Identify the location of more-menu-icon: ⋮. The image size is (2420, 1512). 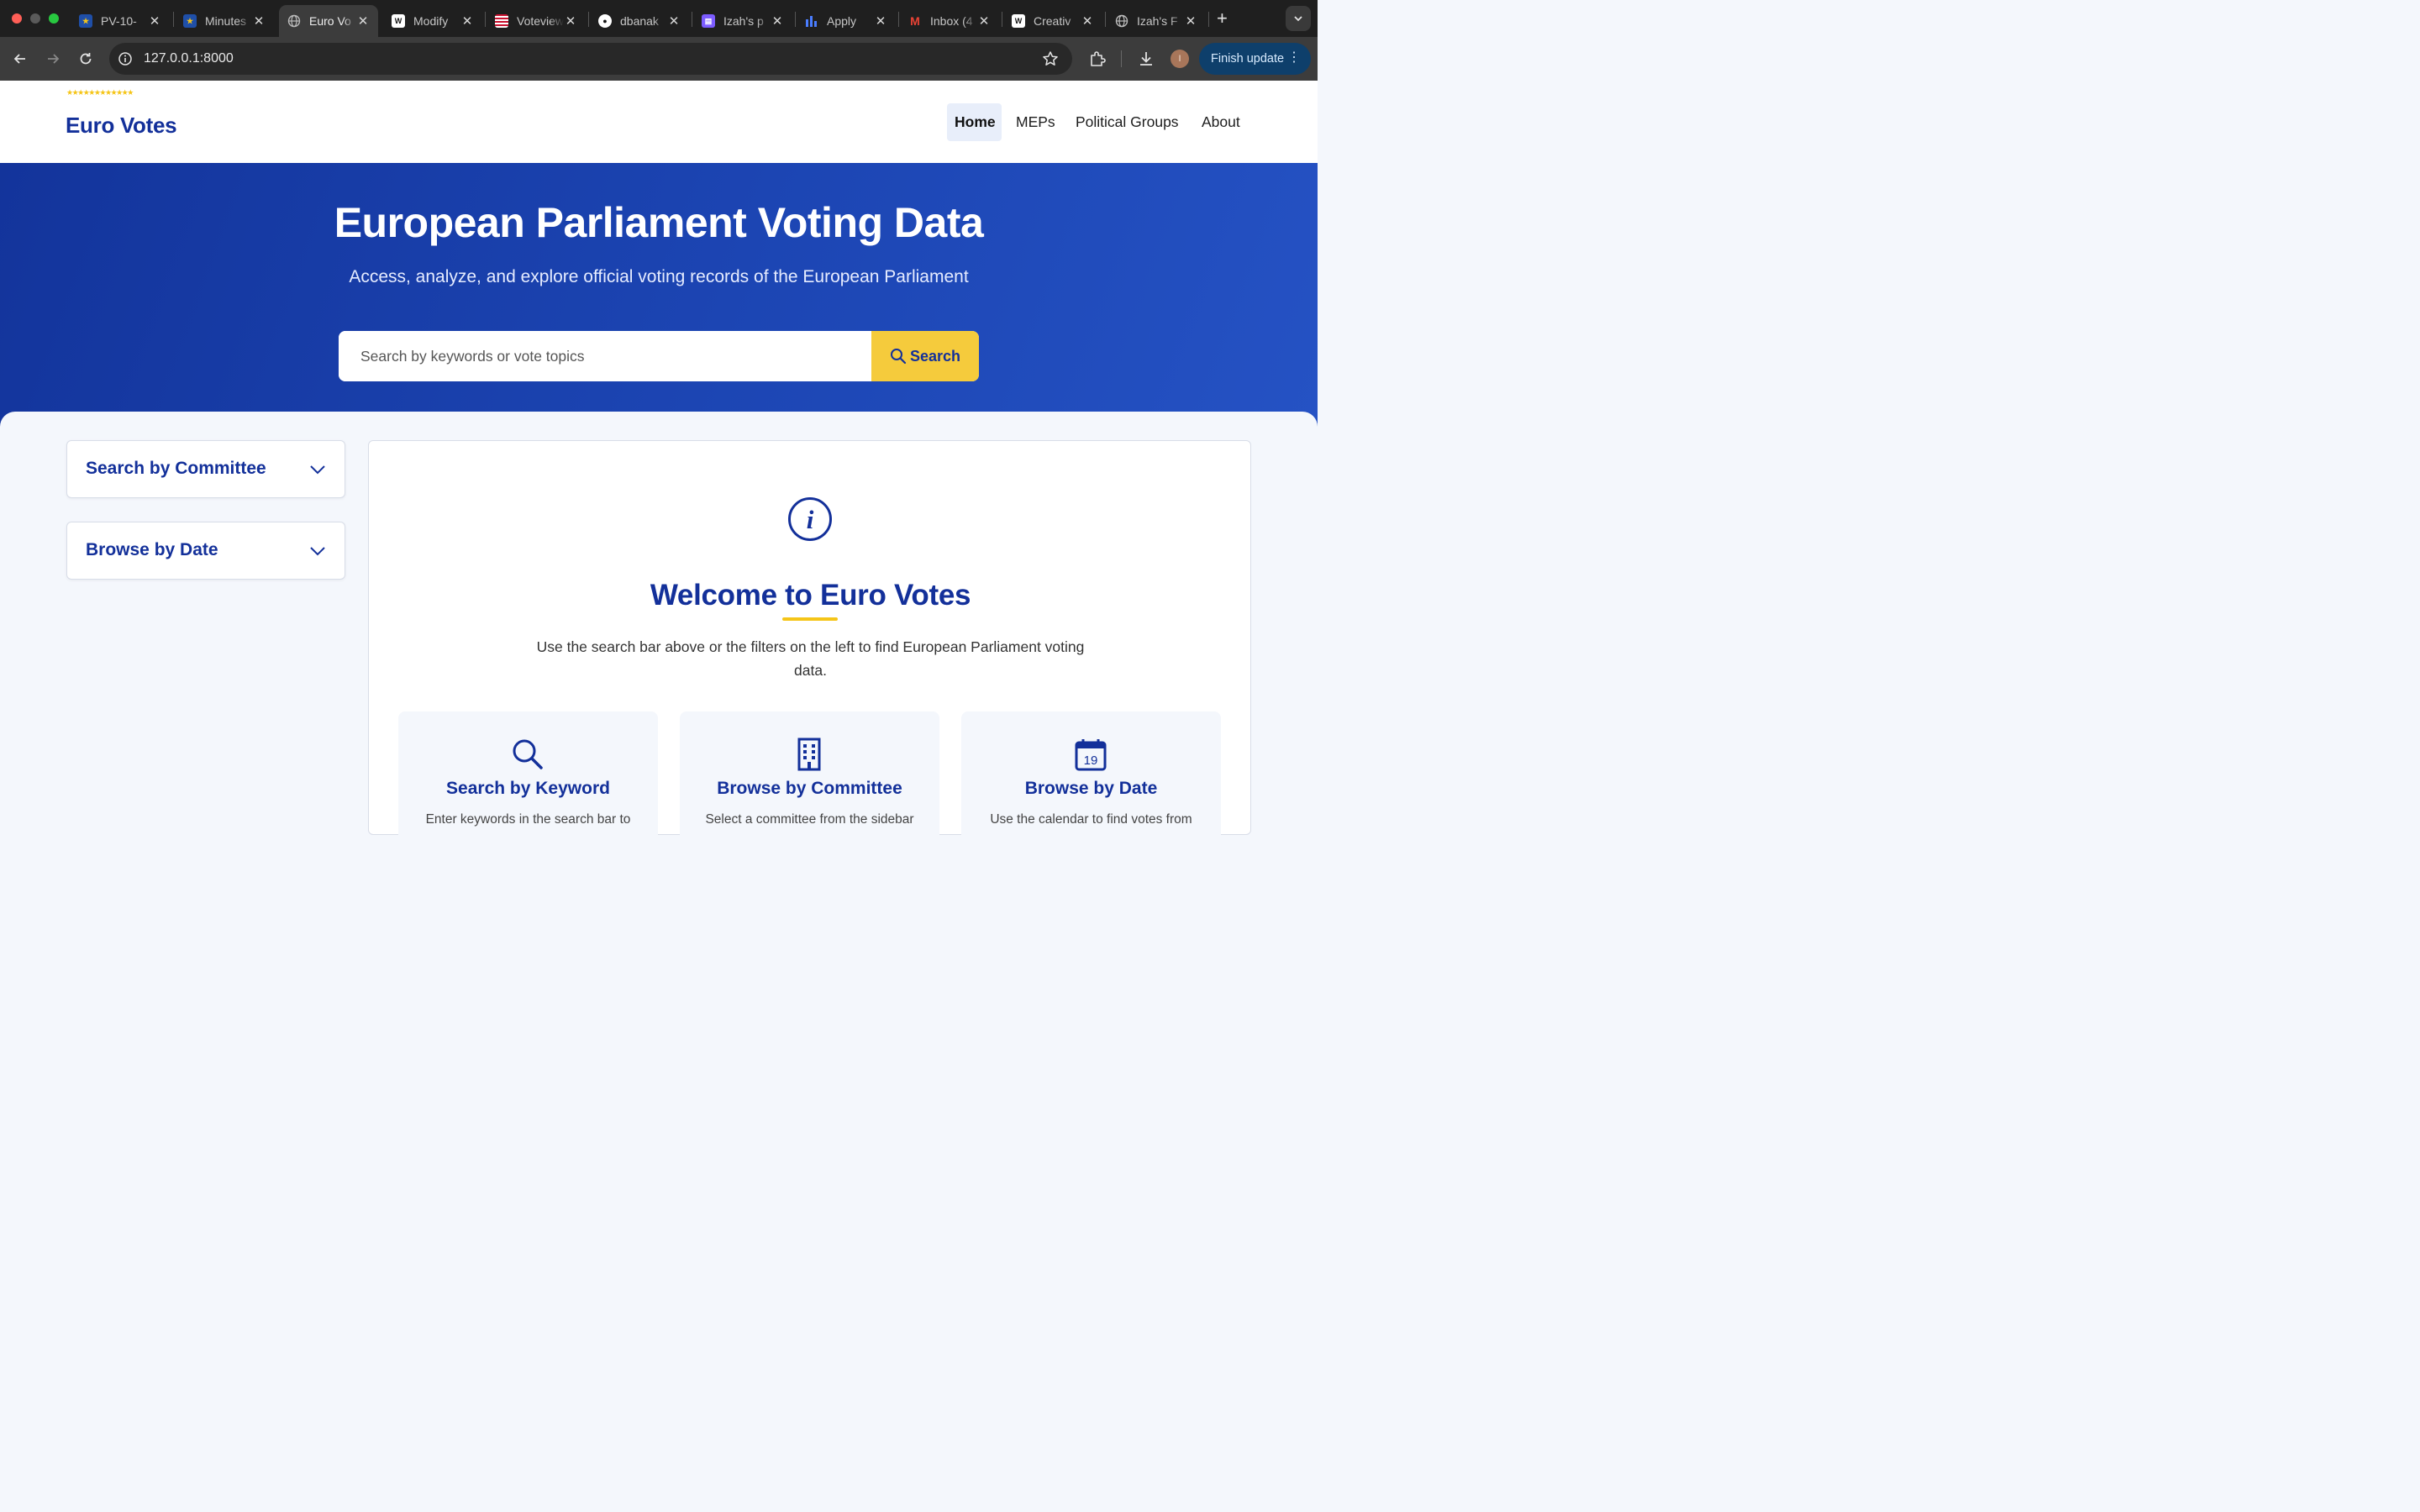
(1294, 58).